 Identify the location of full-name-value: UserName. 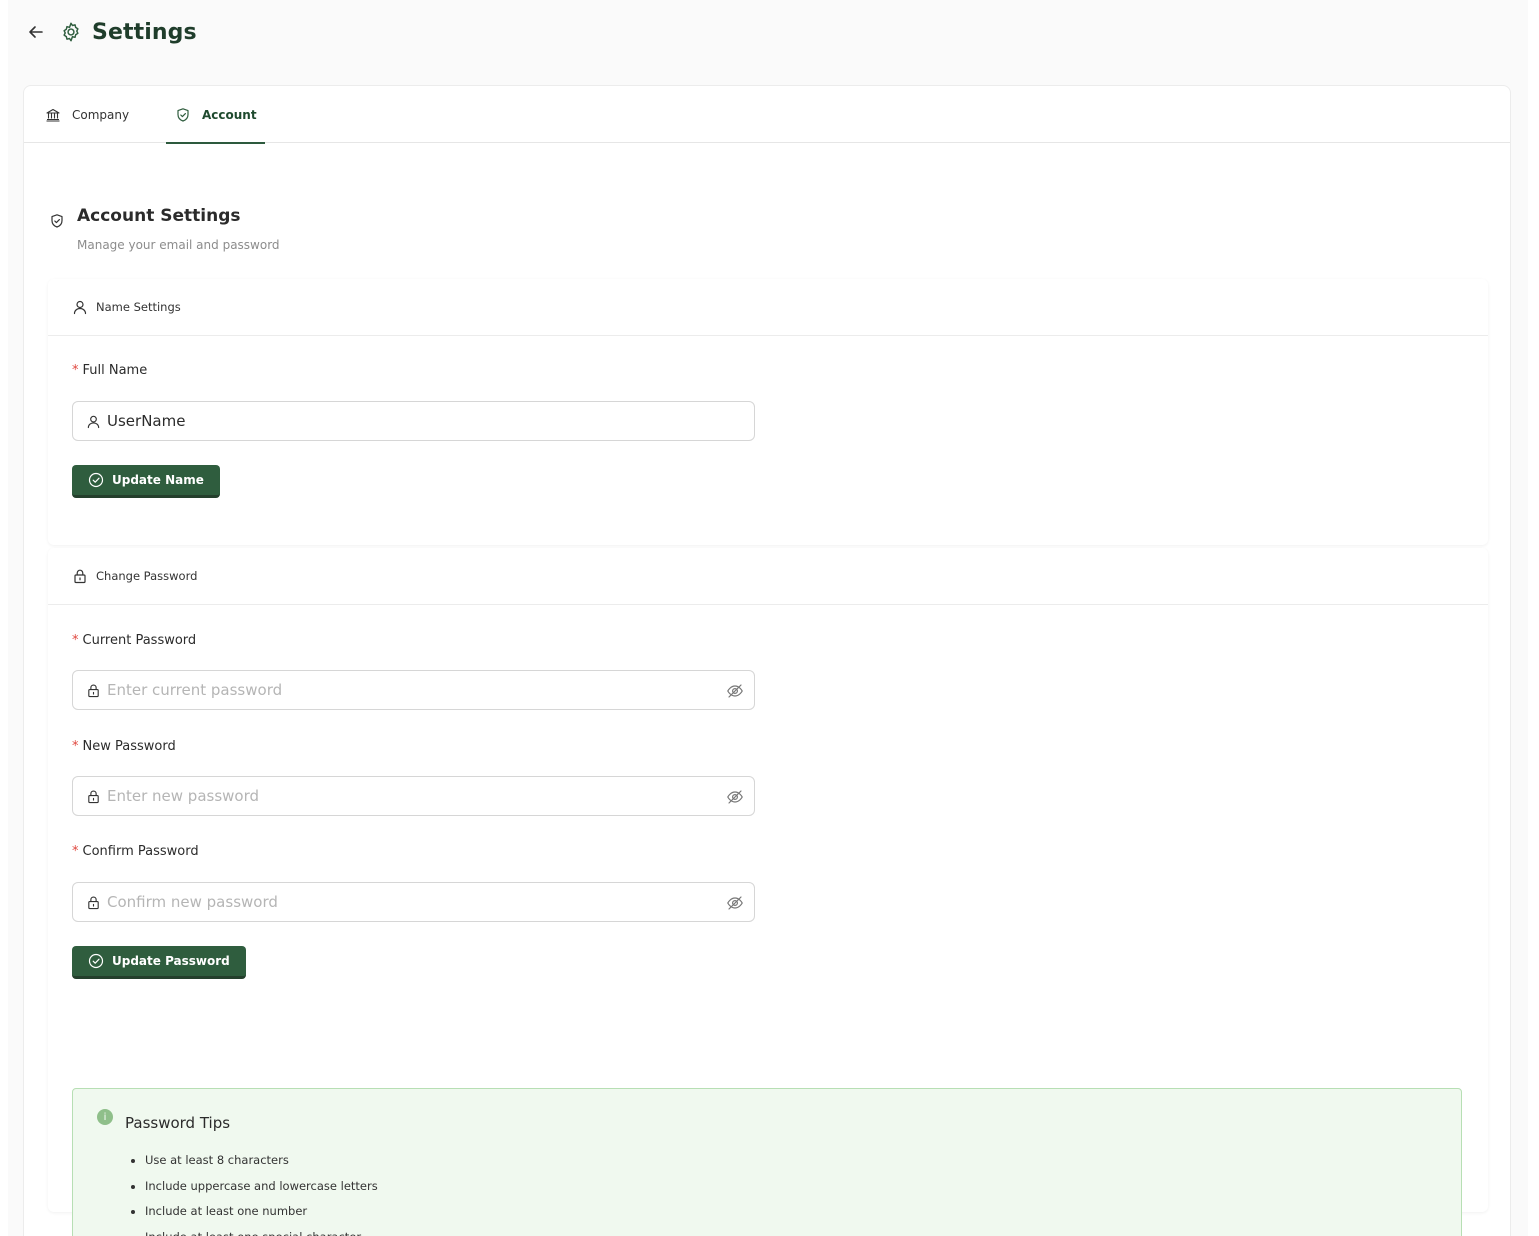
(146, 421).